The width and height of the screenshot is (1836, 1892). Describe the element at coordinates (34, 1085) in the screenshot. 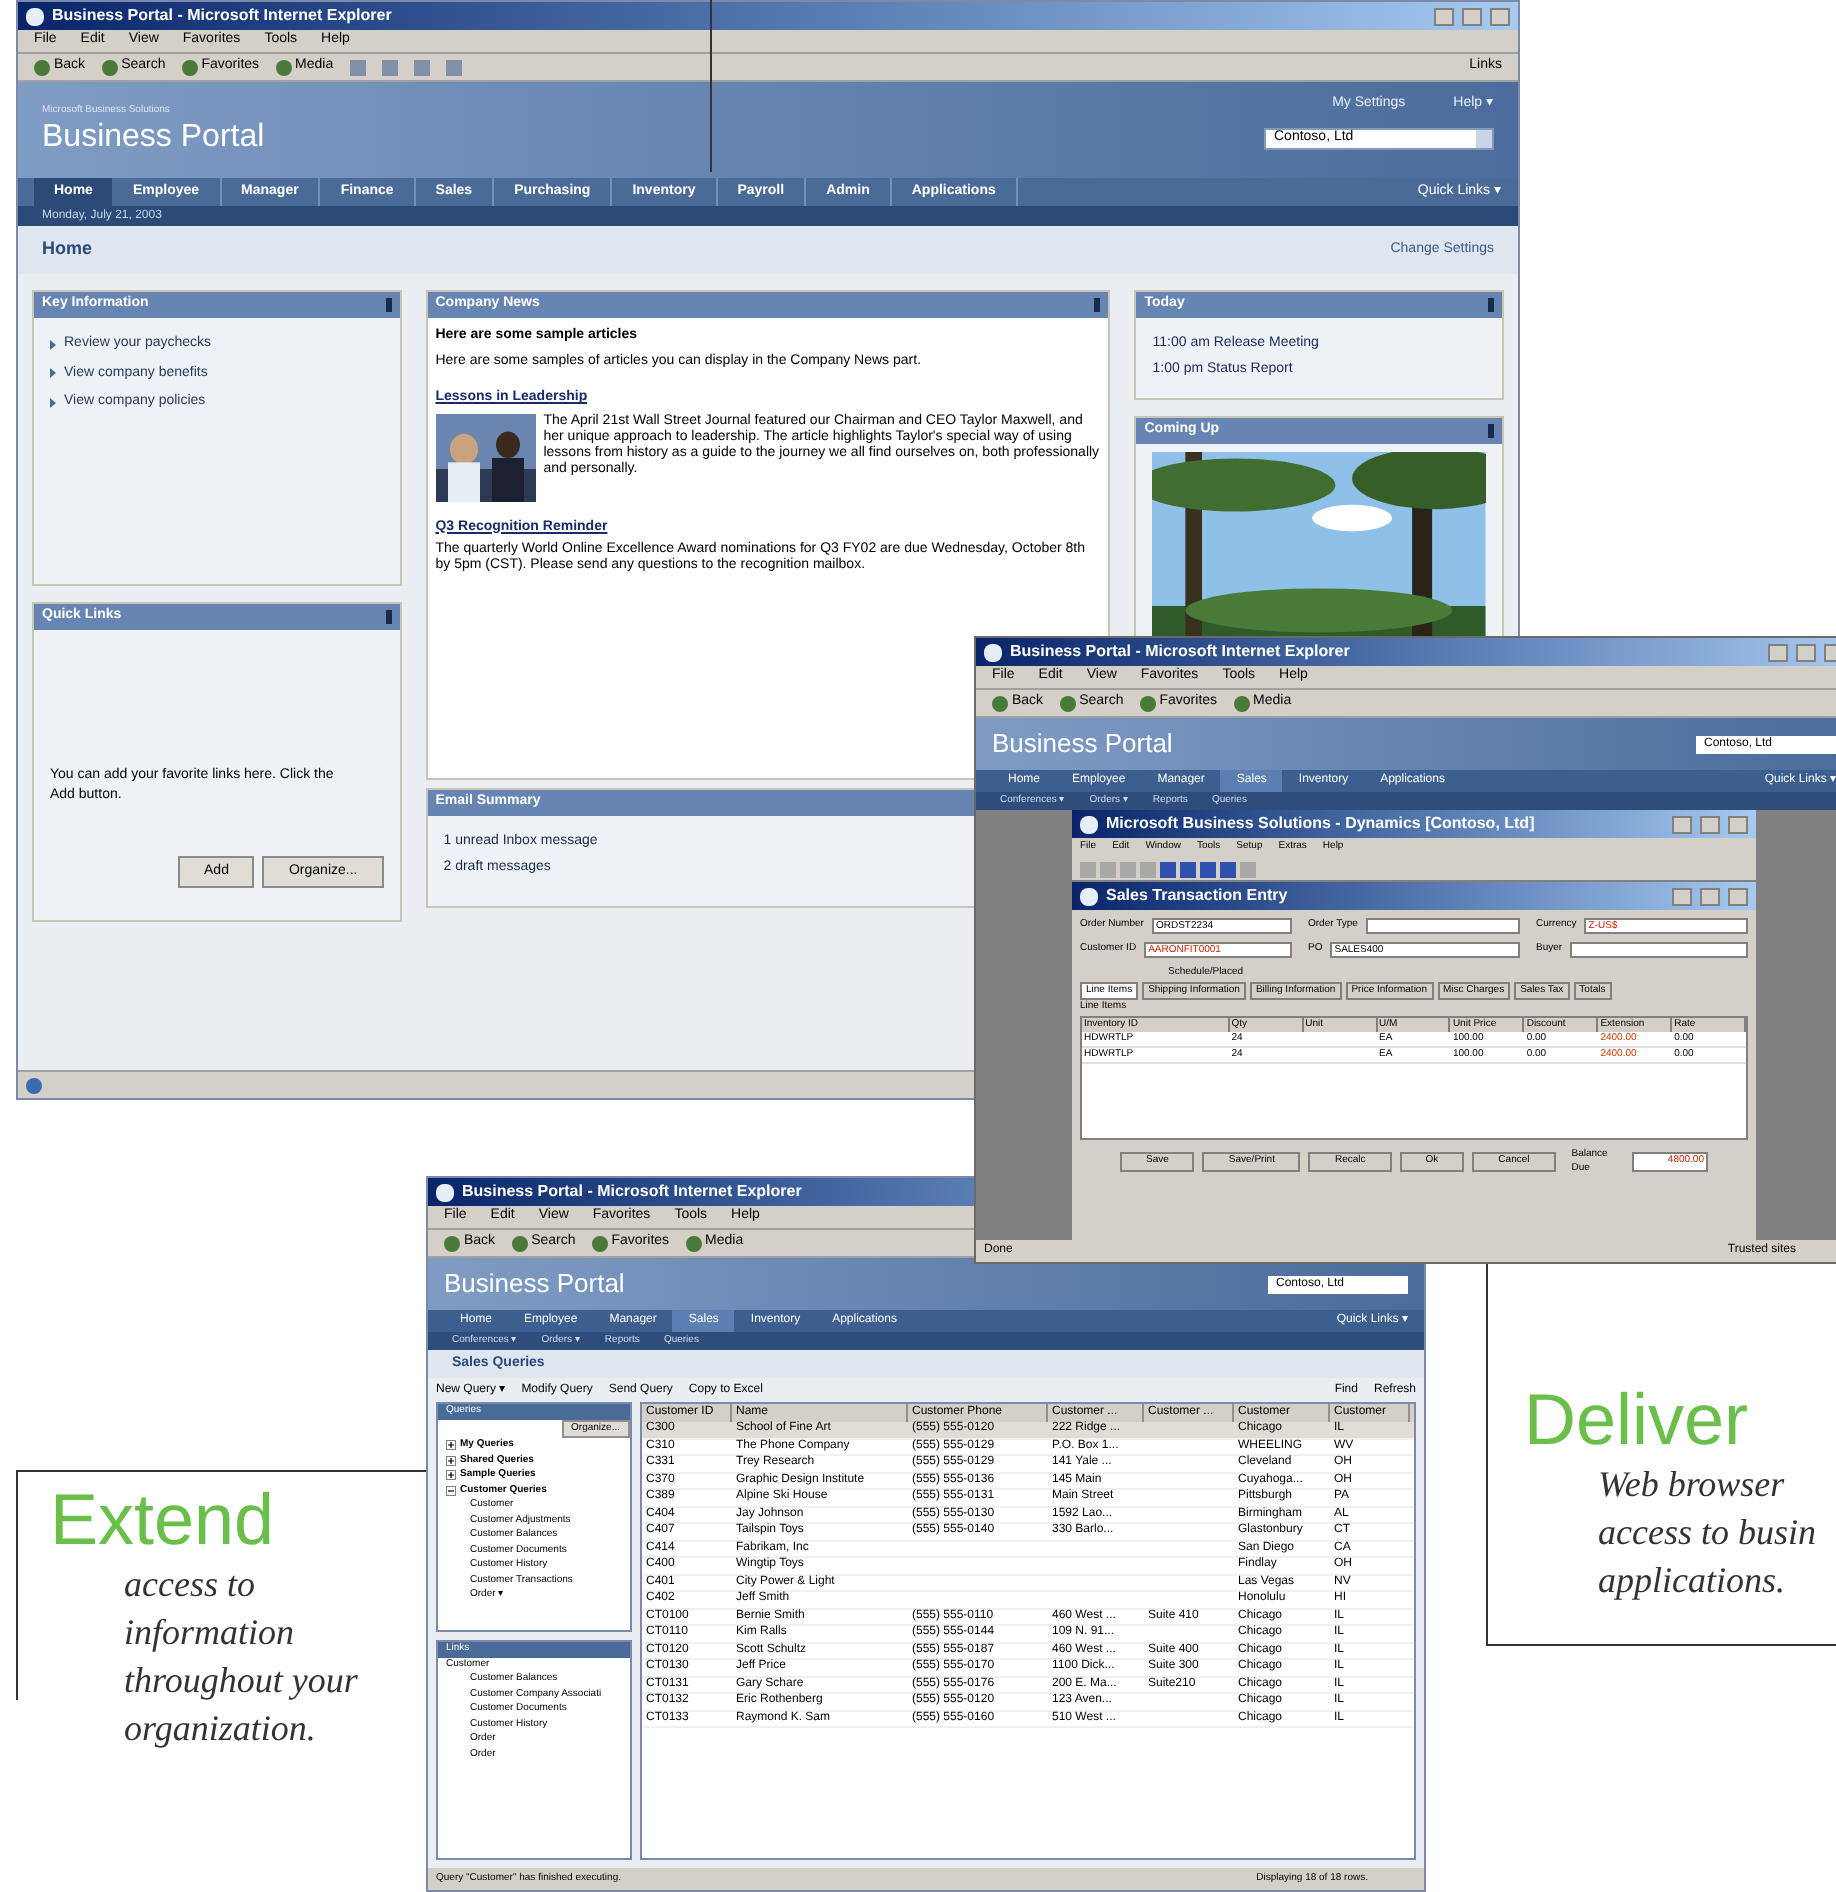

I see `page-icon` at that location.